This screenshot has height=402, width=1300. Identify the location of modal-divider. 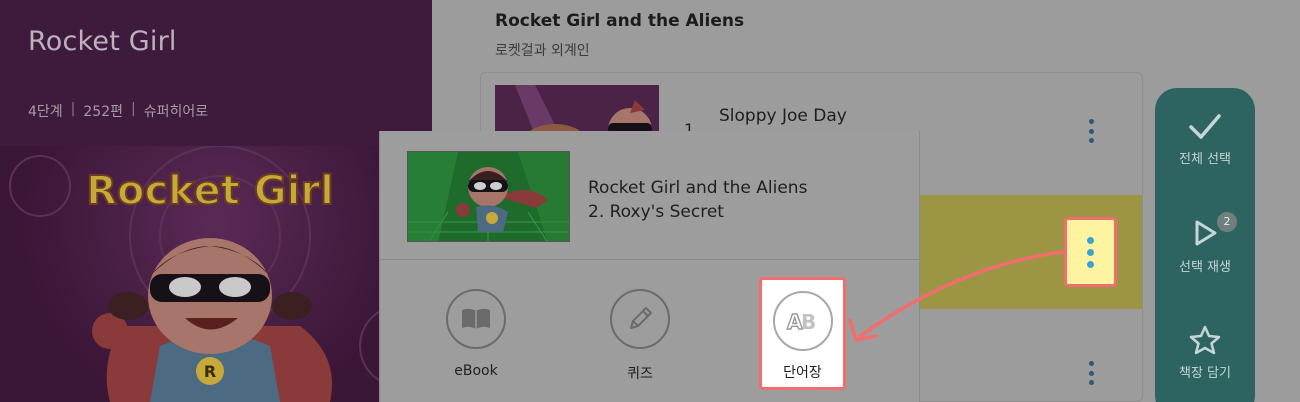
(649, 259).